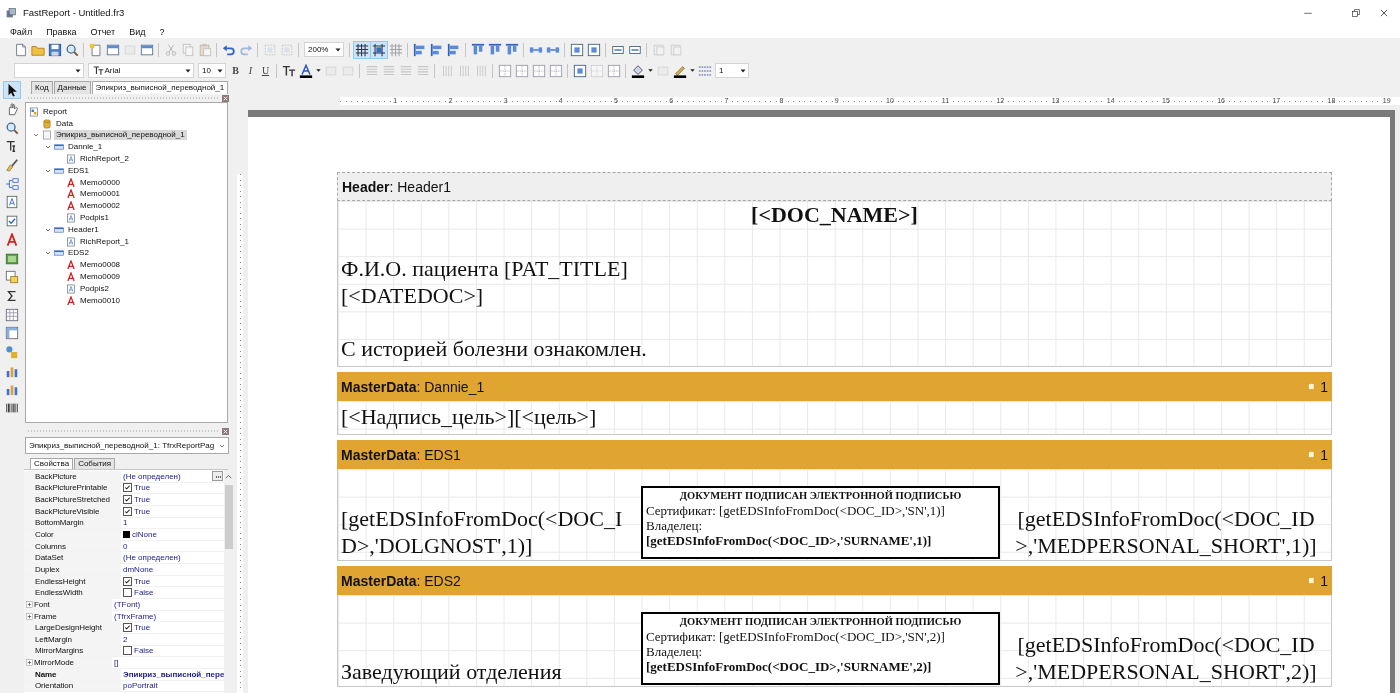 Image resolution: width=1400 pixels, height=693 pixels. Describe the element at coordinates (12, 183) in the screenshot. I see `tree-icon` at that location.